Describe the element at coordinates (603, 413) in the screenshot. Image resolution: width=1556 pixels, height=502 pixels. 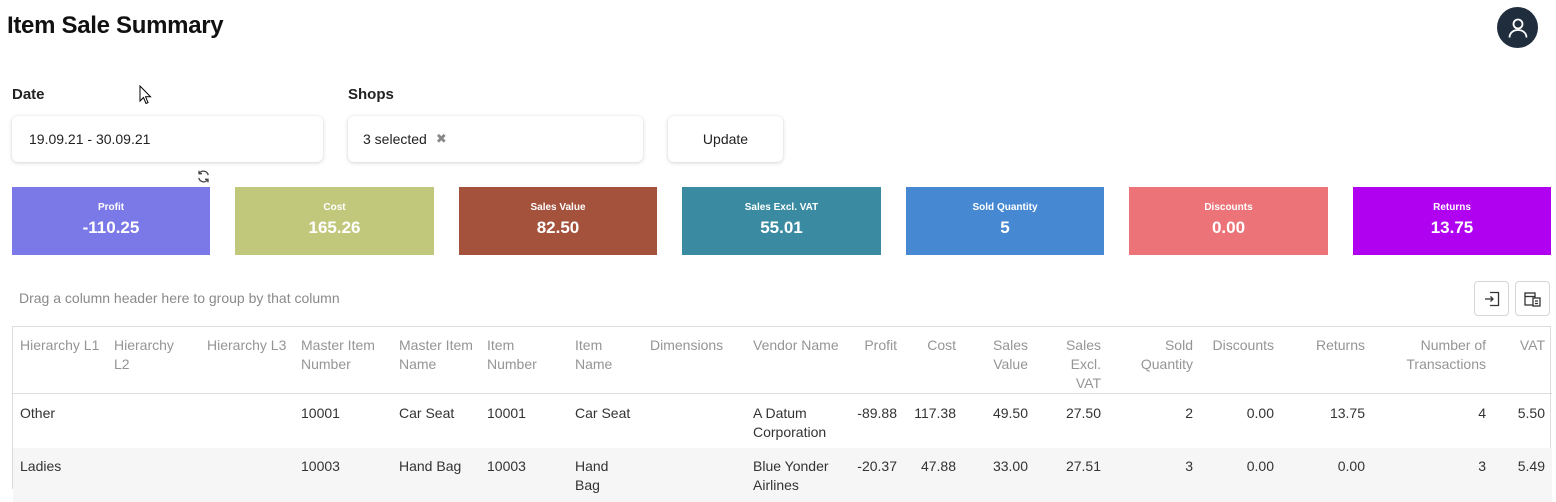
I see `cell-item-name: Car Seat` at that location.